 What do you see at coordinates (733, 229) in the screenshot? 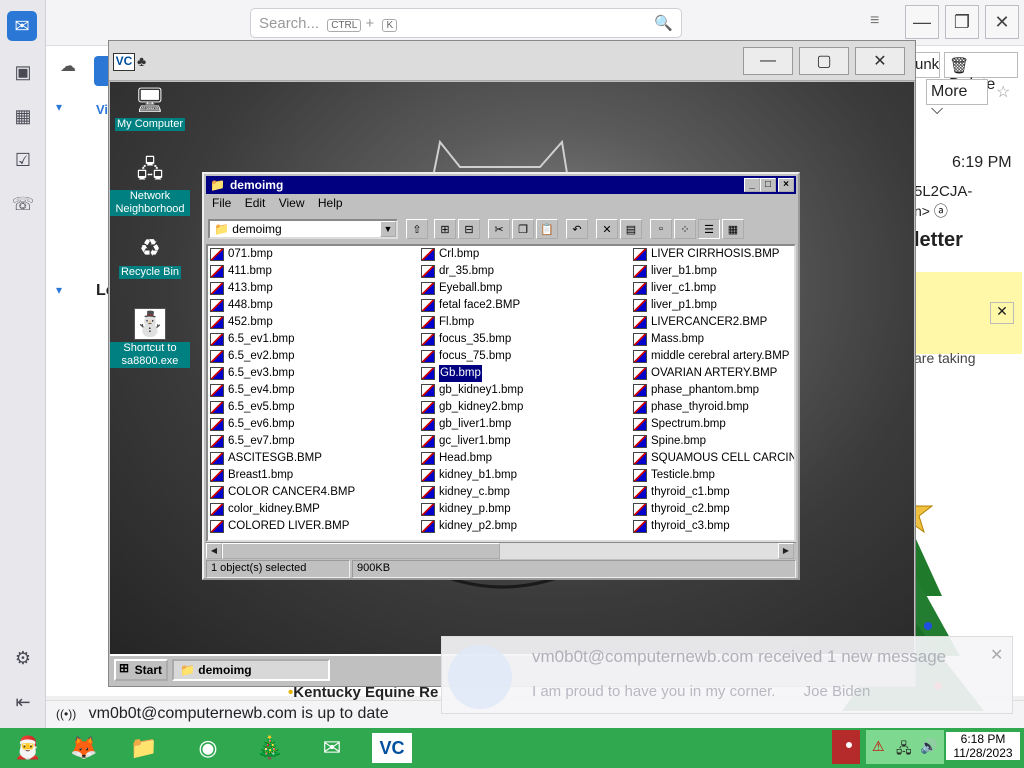
I see `details-view-button: ▦` at bounding box center [733, 229].